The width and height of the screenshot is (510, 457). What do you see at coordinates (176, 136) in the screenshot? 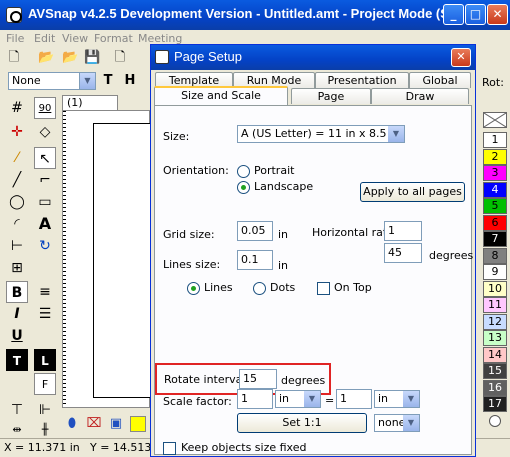
I see `size-label: Size:` at bounding box center [176, 136].